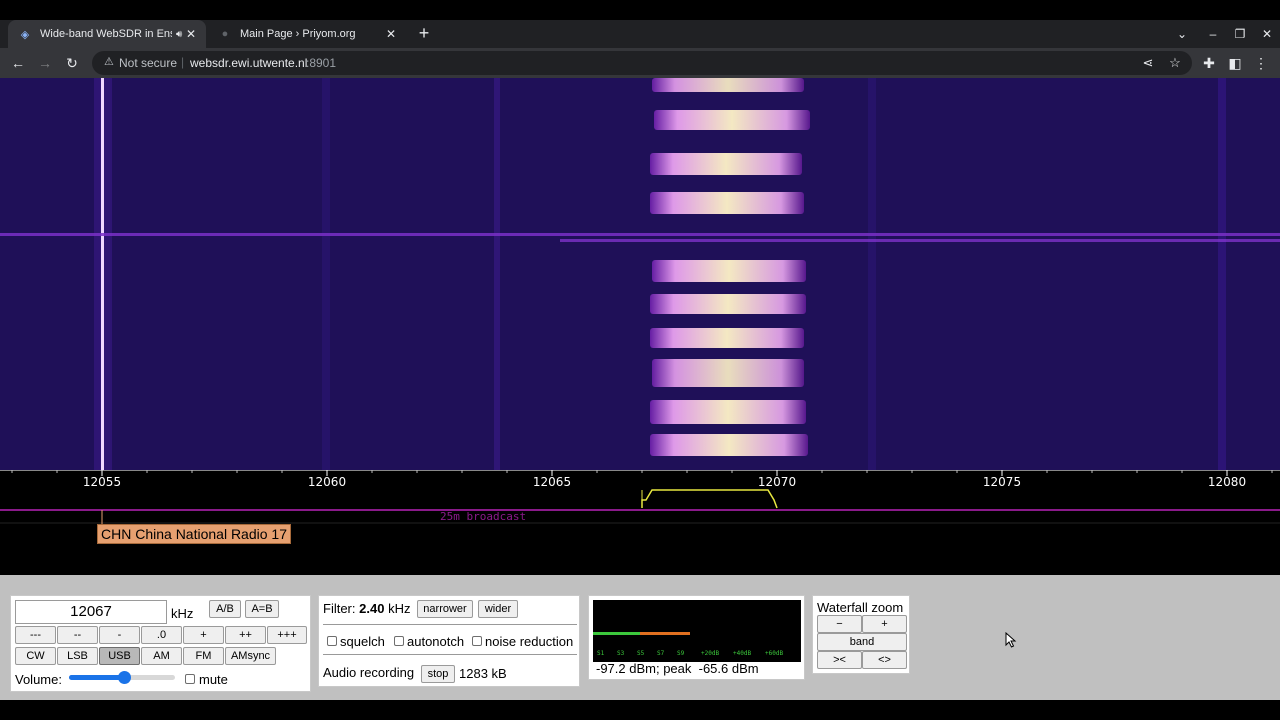  I want to click on mode-fm-button: FM, so click(203, 656).